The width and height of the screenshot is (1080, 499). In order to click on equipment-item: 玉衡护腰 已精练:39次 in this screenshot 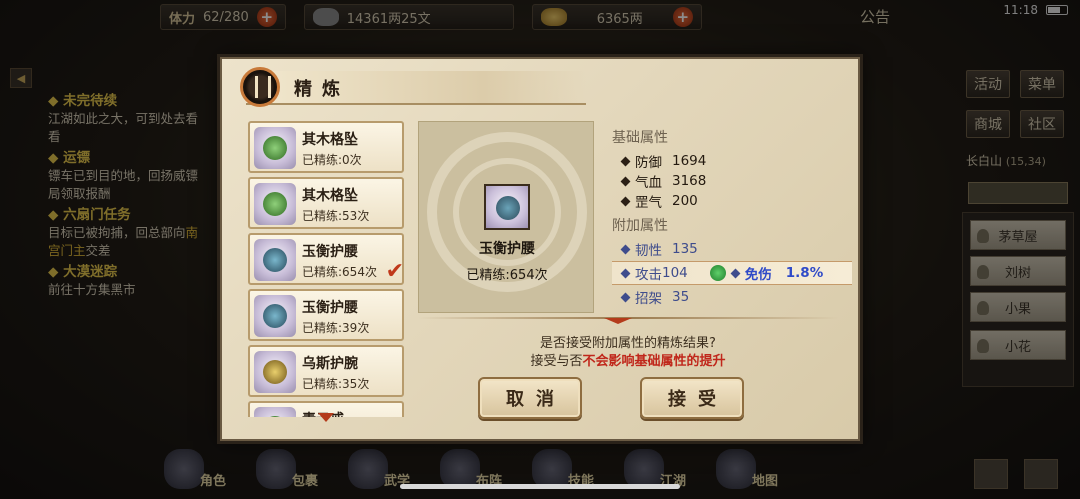, I will do `click(326, 315)`.